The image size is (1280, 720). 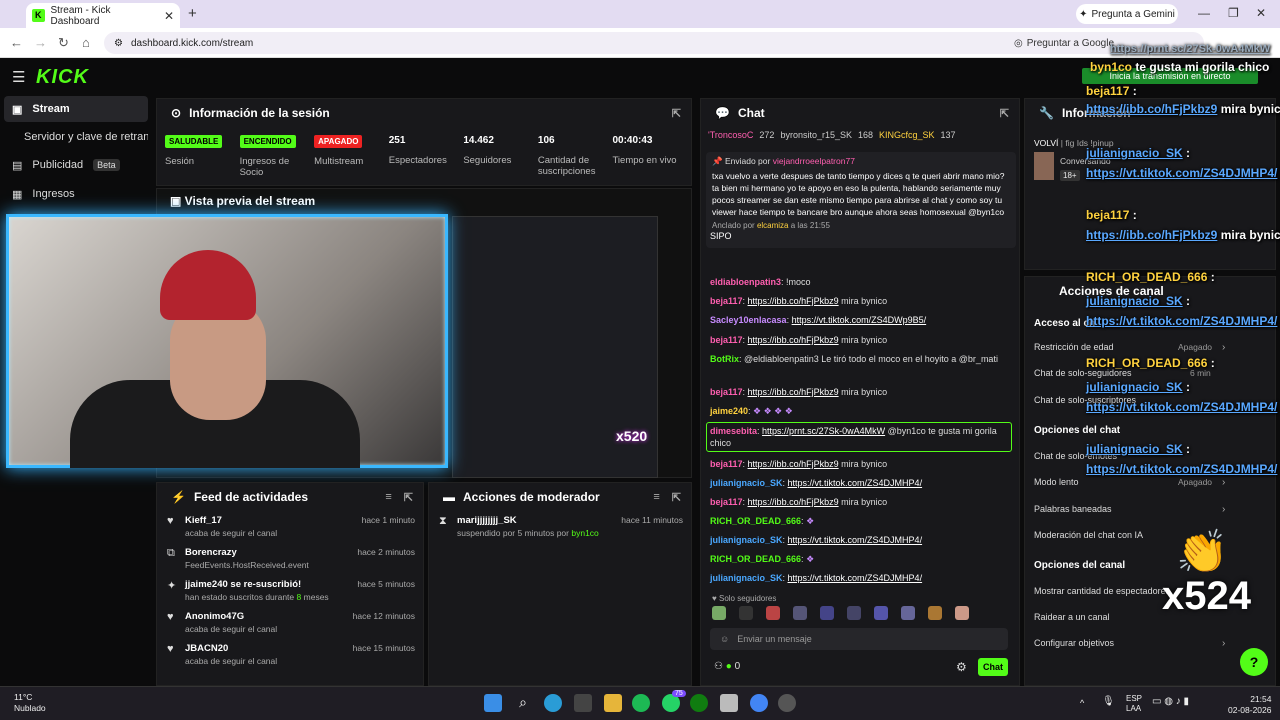 I want to click on reload-icon: ↻, so click(x=63, y=43).